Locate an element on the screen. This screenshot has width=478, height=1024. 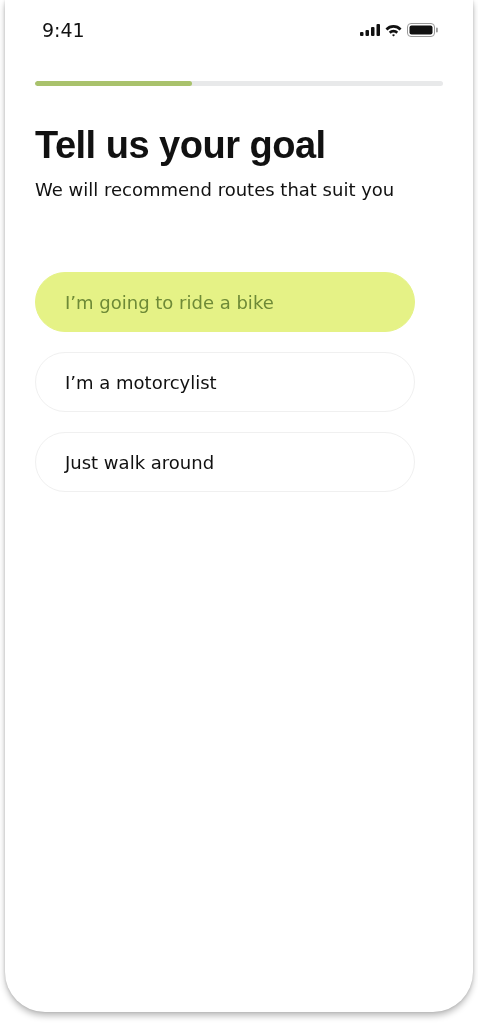
wifi-icon is located at coordinates (393, 30).